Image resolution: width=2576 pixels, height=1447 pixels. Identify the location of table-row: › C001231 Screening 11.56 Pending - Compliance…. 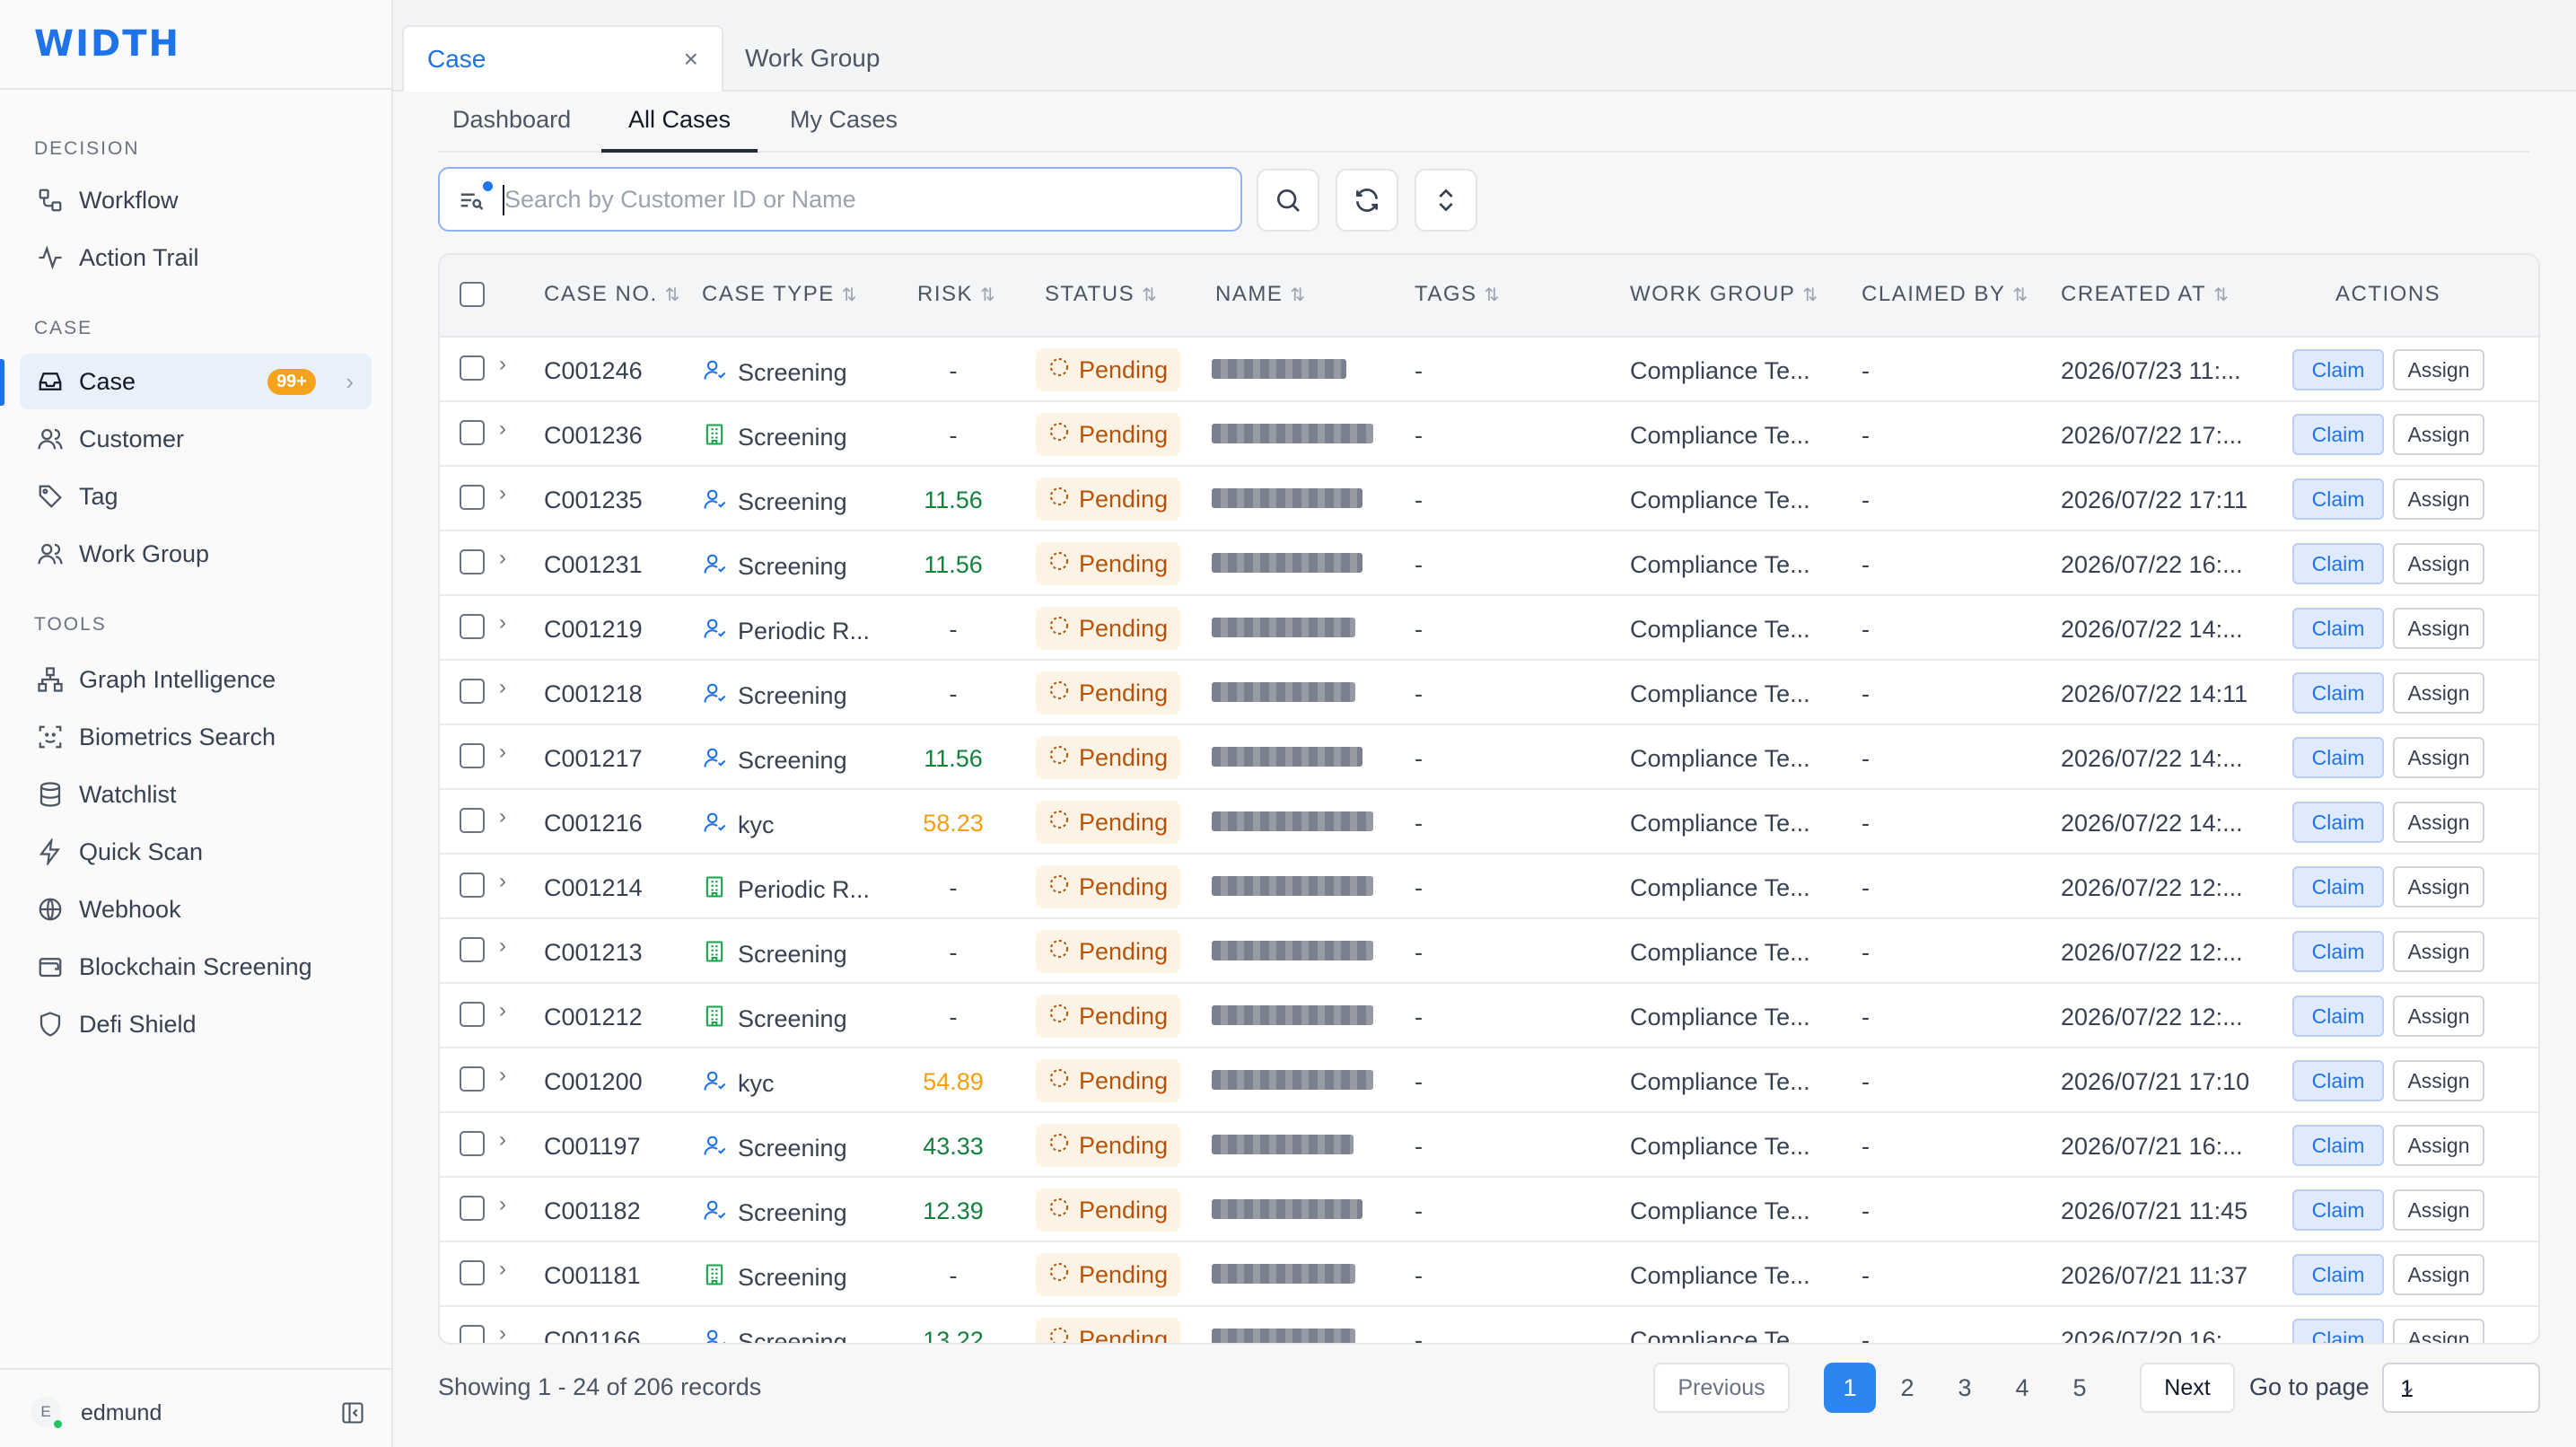
(1489, 563).